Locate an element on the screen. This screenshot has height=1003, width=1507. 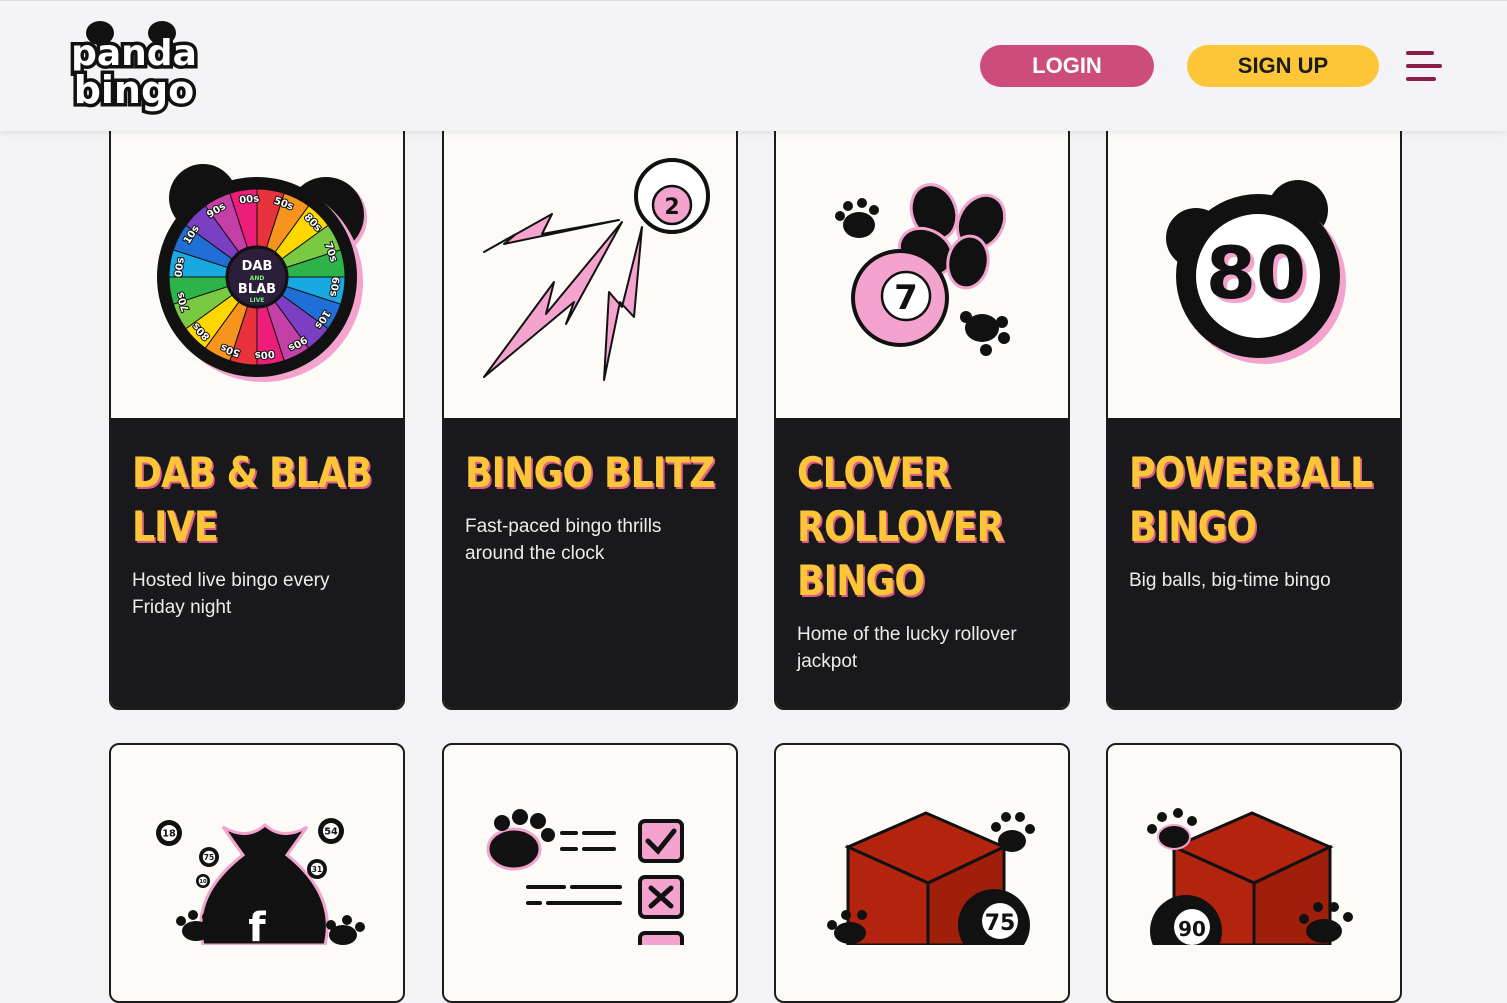
panda-bingo-logo: panda bingo is located at coordinates (134, 68).